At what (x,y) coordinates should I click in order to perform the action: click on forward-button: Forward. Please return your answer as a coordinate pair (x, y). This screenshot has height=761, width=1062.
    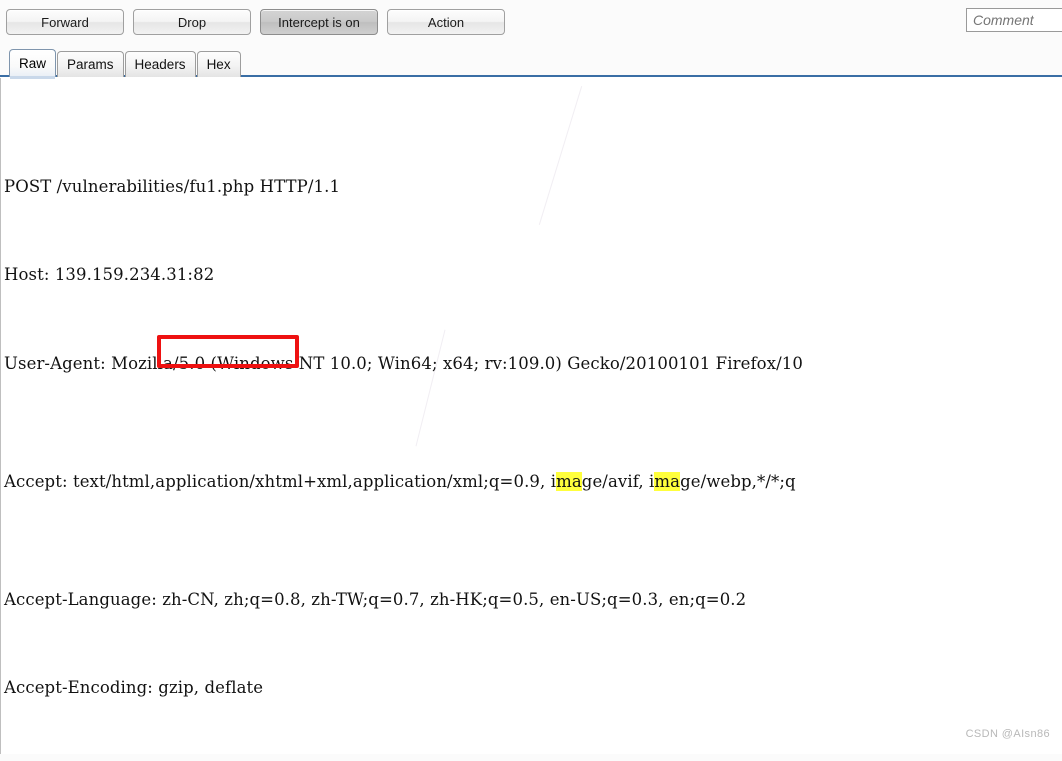
    Looking at the image, I should click on (65, 22).